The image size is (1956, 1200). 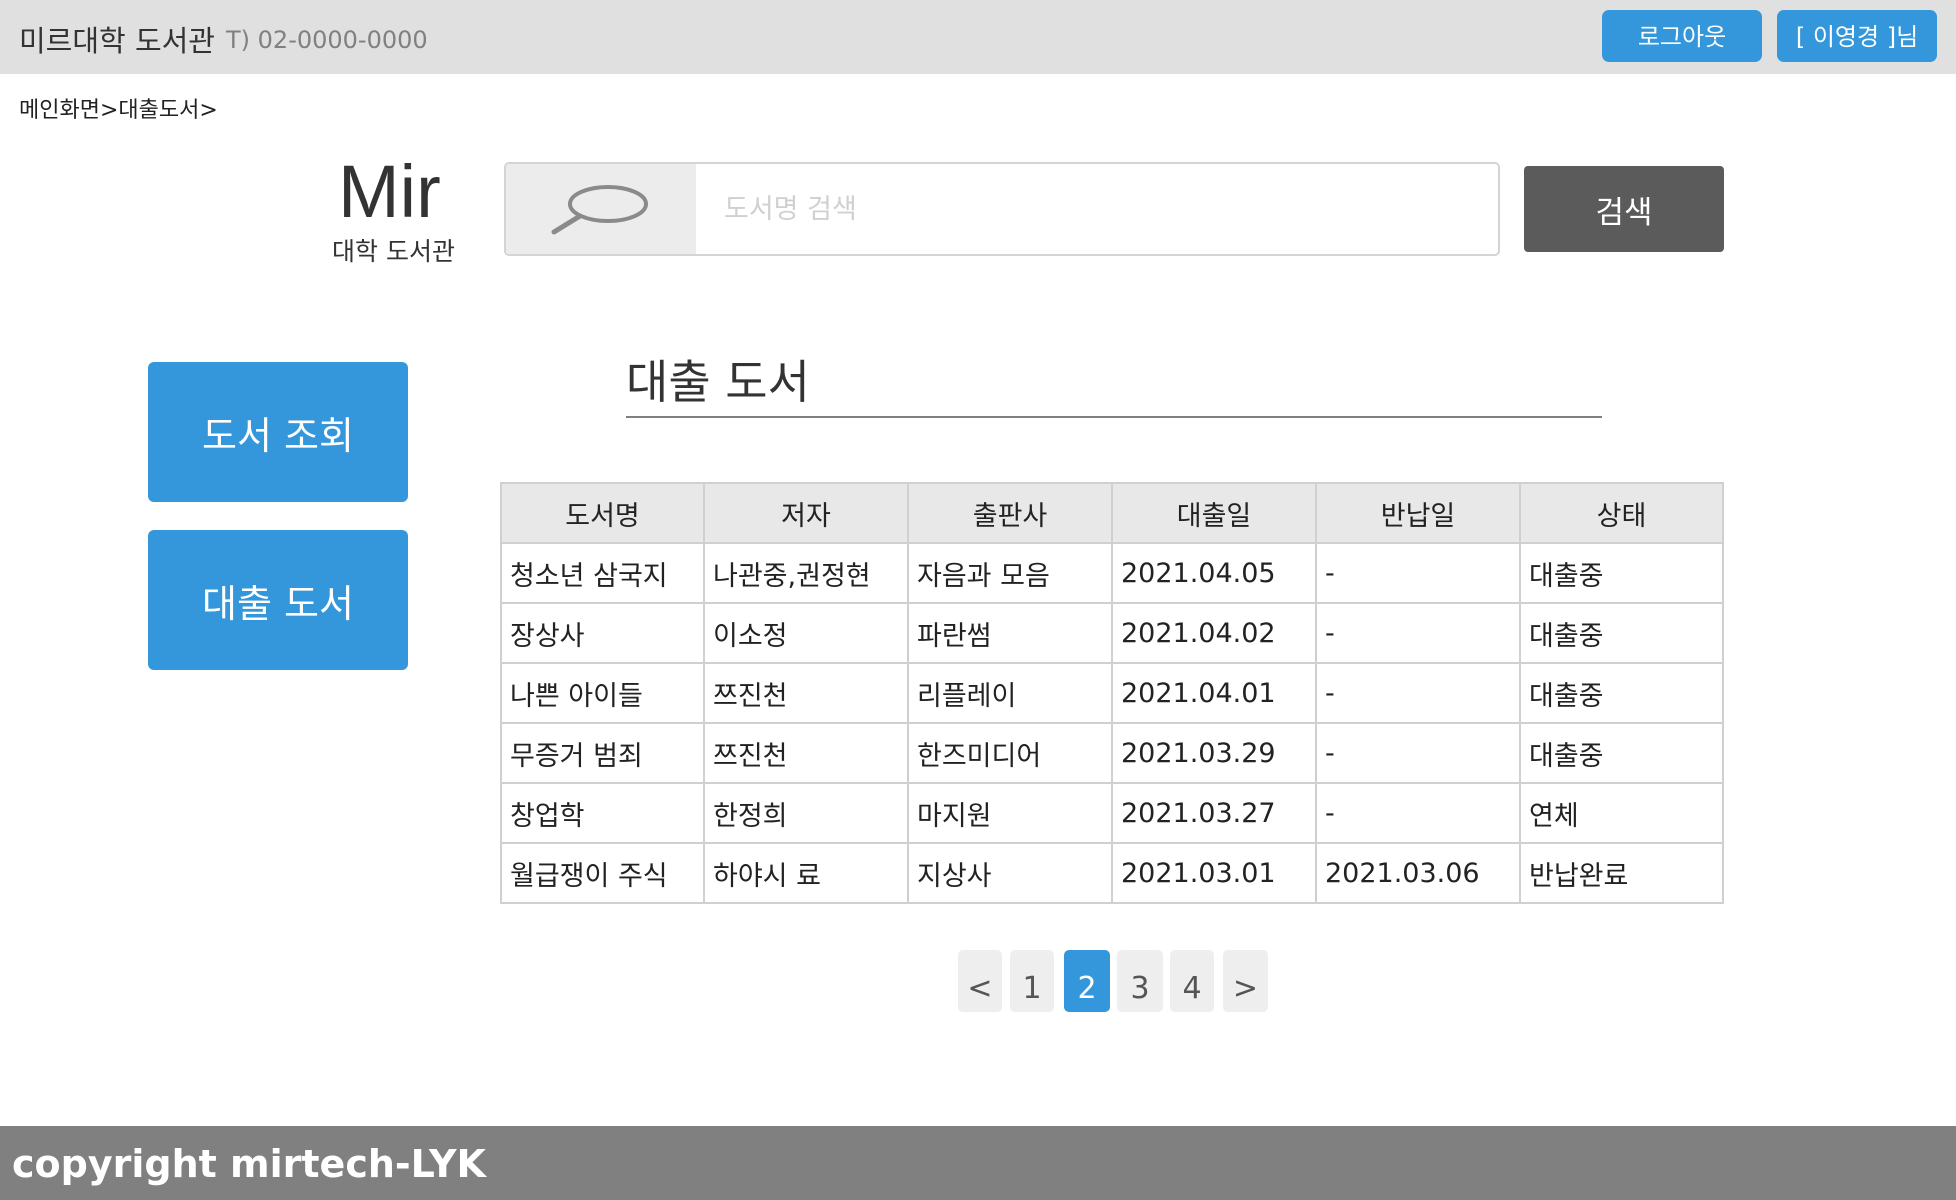 What do you see at coordinates (117, 41) in the screenshot?
I see `site-name: 미르대학 도서관` at bounding box center [117, 41].